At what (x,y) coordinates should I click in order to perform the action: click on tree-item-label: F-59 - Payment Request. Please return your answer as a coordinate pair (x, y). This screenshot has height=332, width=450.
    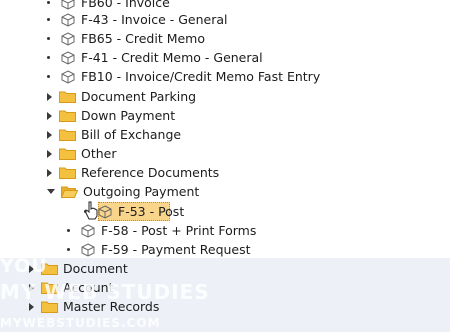
    Looking at the image, I should click on (176, 249).